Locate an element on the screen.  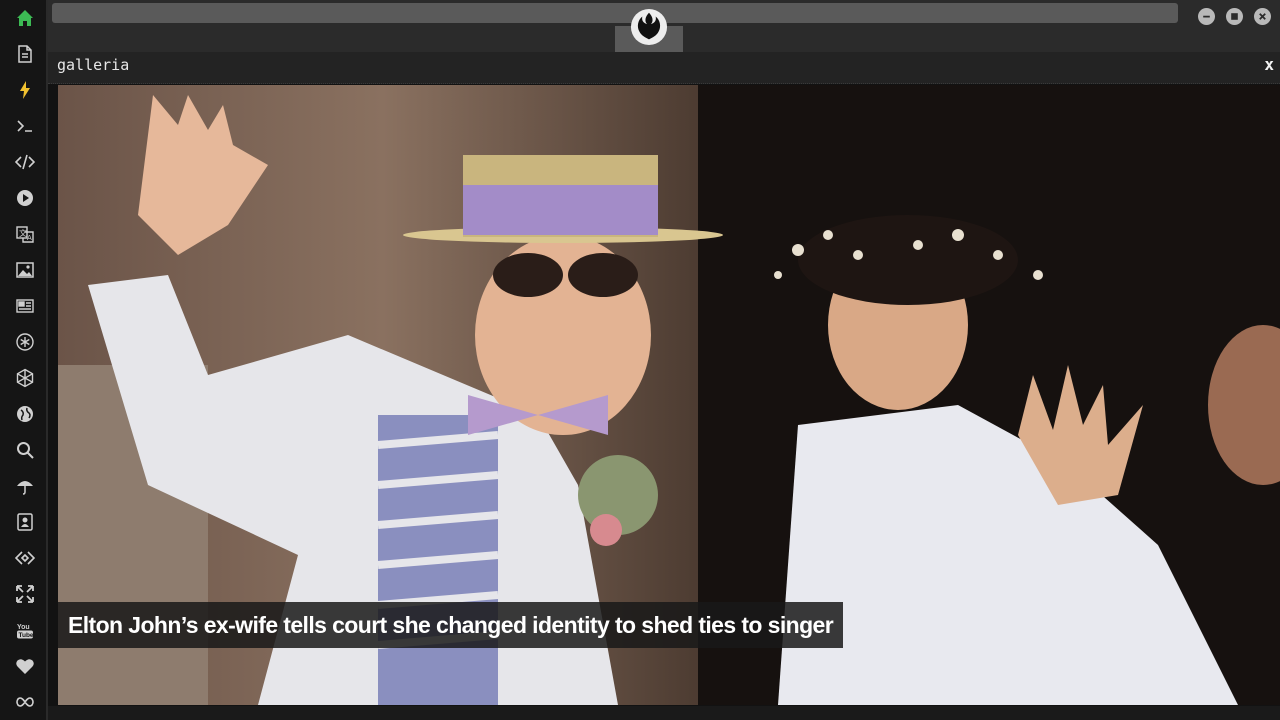
lightning-icon is located at coordinates (25, 90).